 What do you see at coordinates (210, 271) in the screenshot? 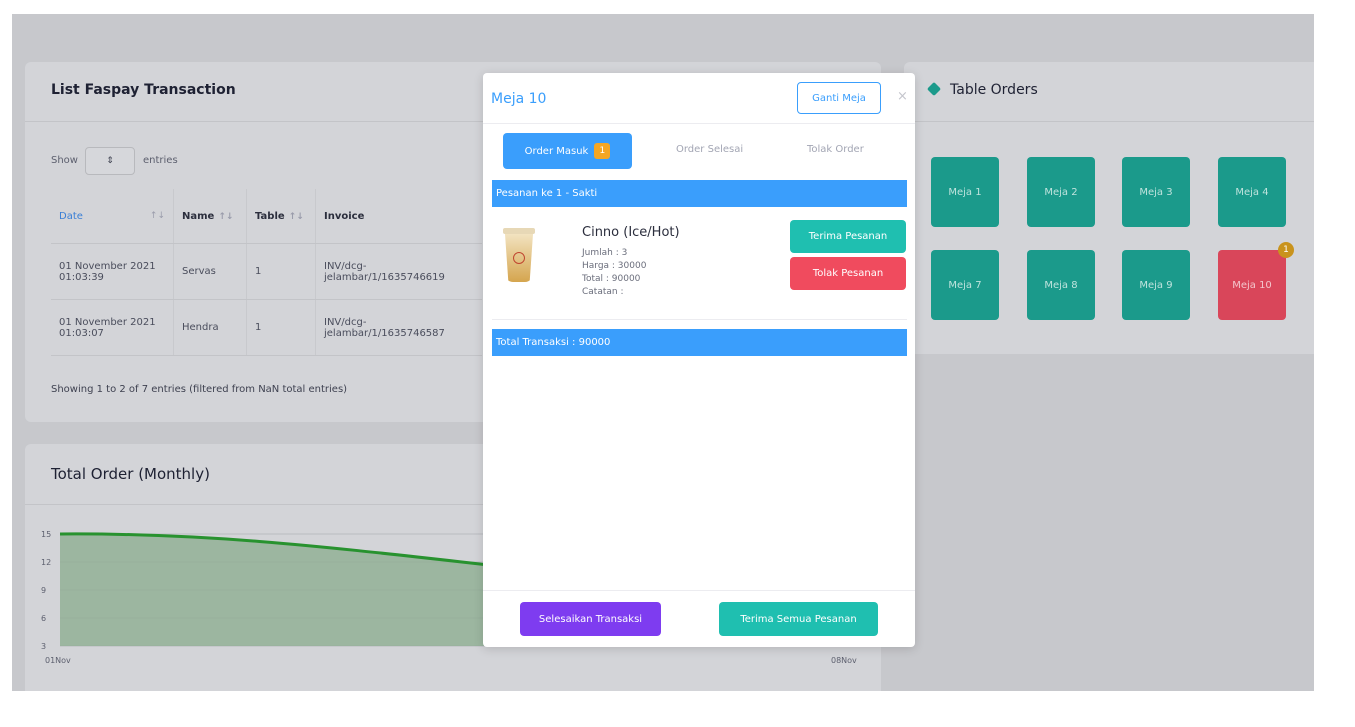
I see `cell-name: Servas` at bounding box center [210, 271].